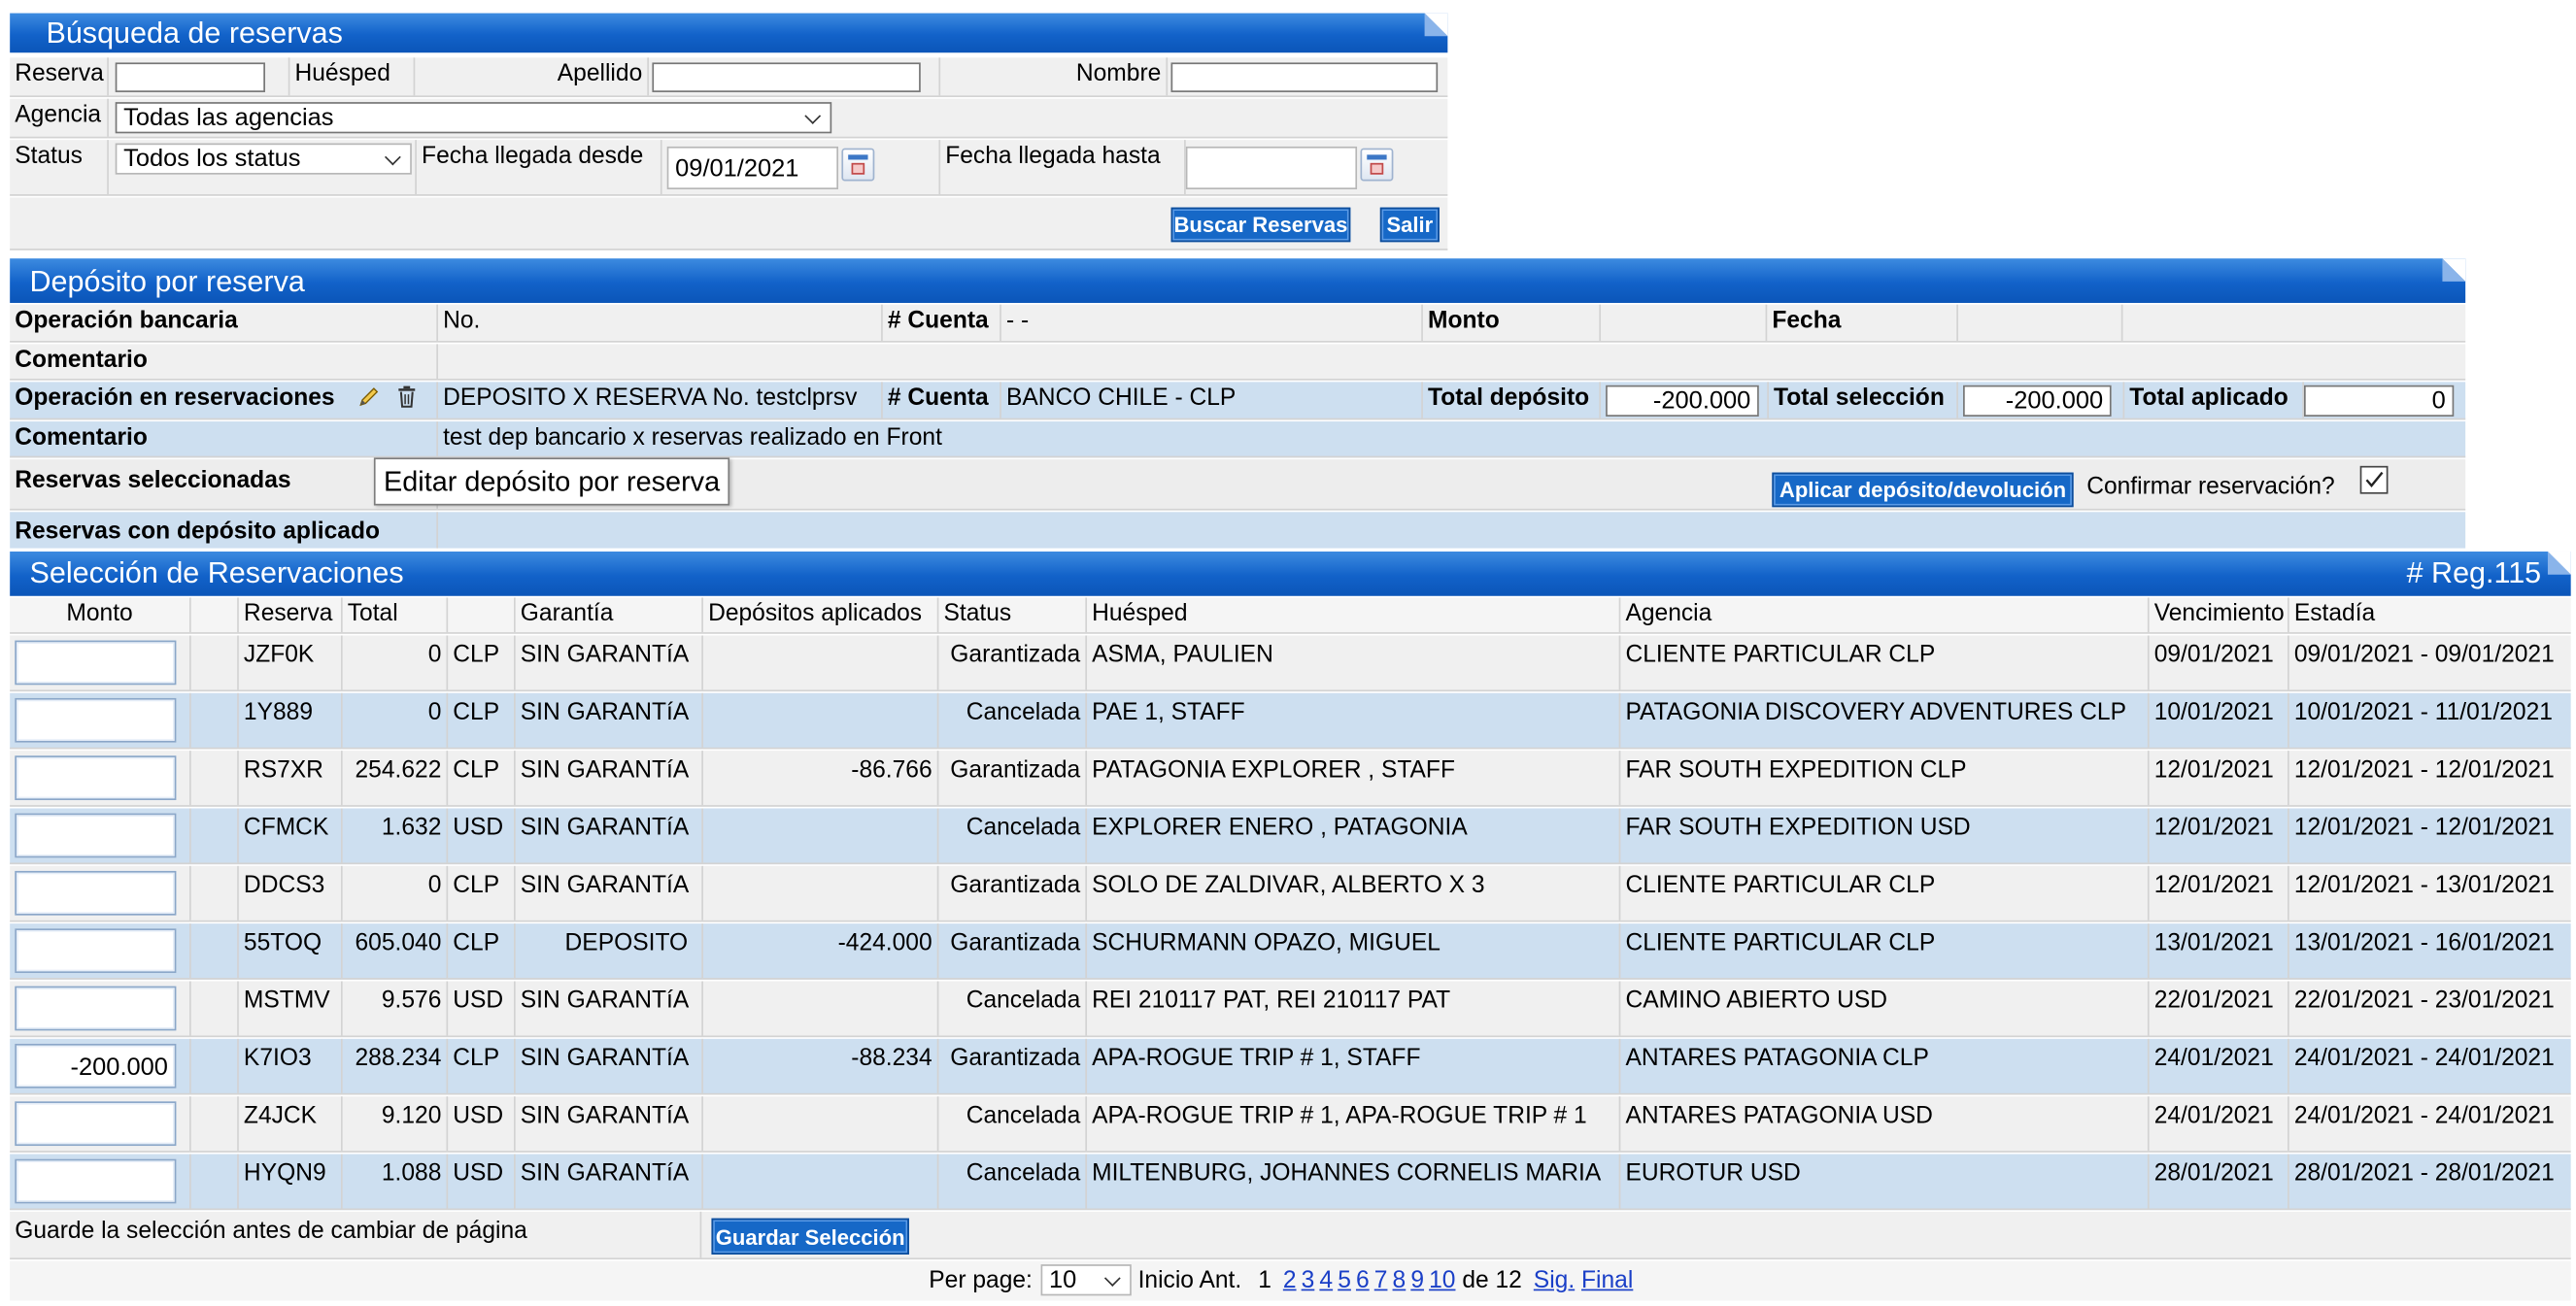  I want to click on aplicar-deposito-button: Aplicar depósito/devolución, so click(1923, 490).